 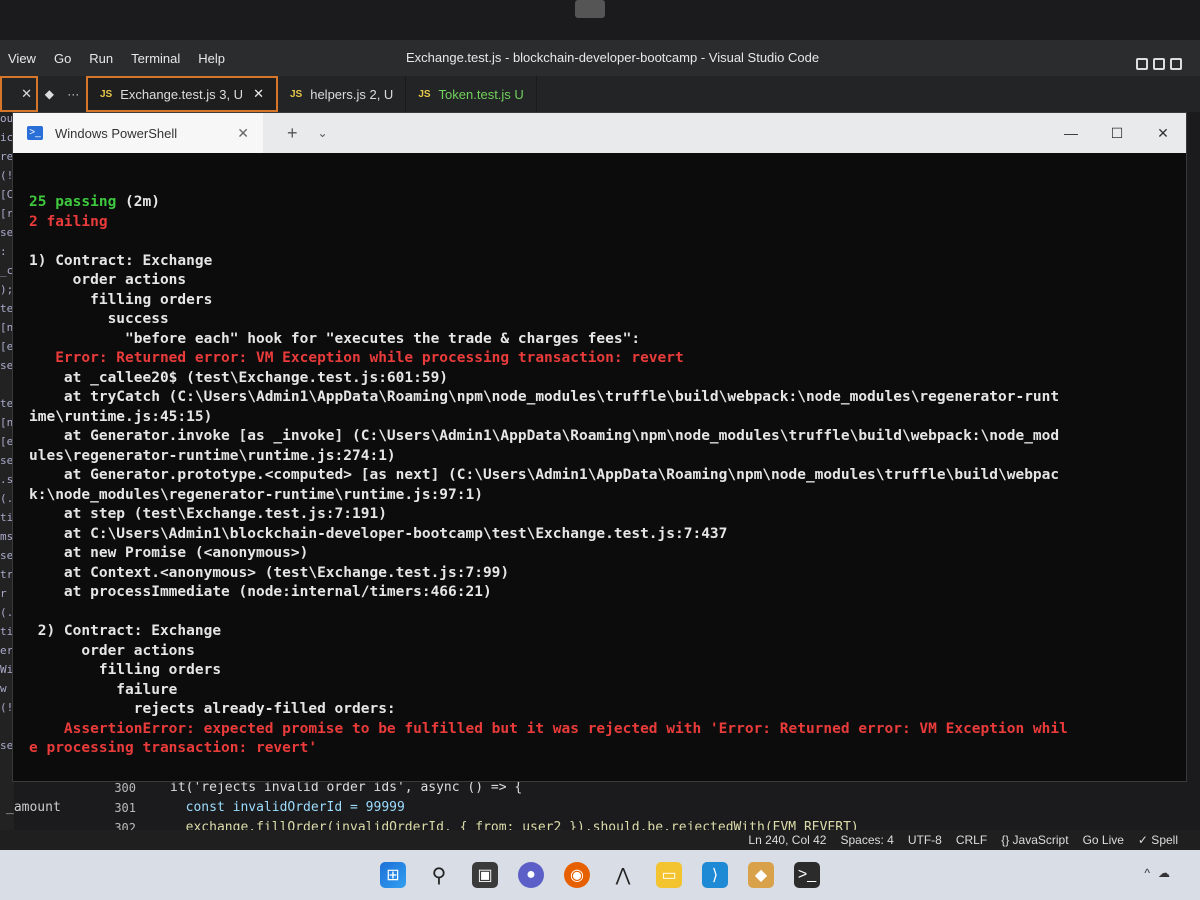 What do you see at coordinates (103, 689) in the screenshot?
I see `output-line: failure` at bounding box center [103, 689].